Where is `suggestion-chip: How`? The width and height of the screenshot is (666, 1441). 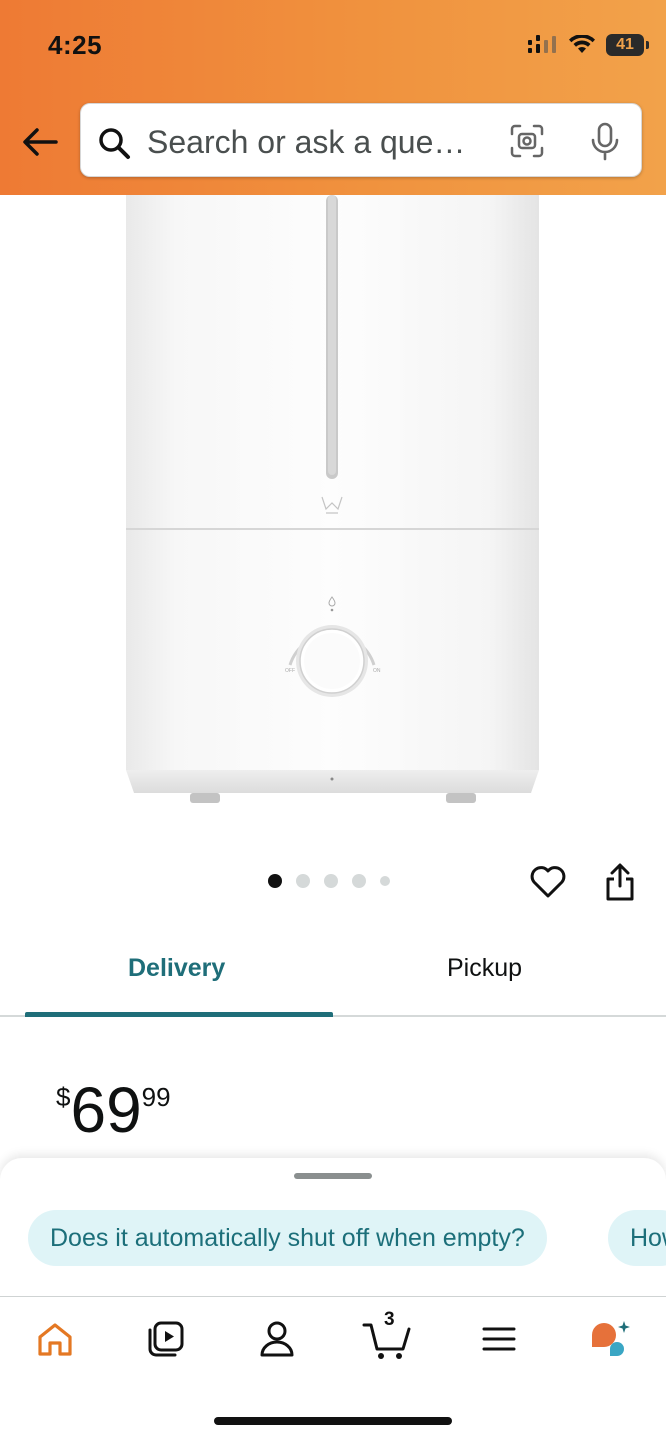 suggestion-chip: How is located at coordinates (637, 1238).